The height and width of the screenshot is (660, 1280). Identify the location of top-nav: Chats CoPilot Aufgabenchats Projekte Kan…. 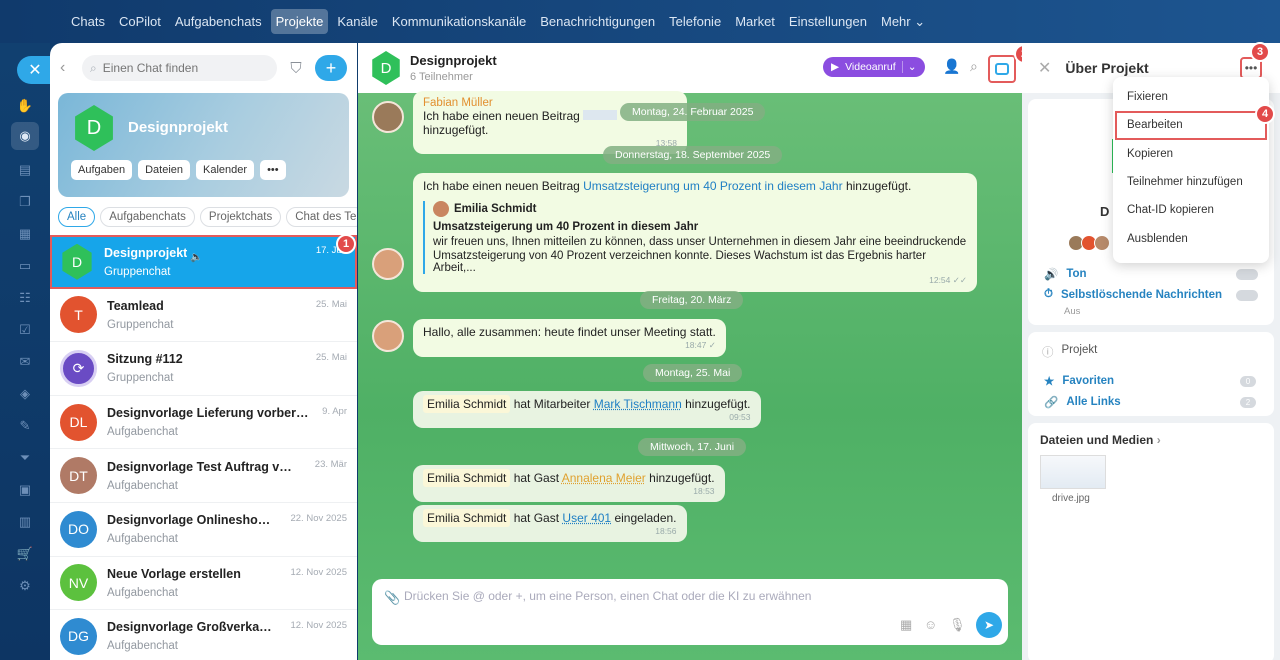
(498, 22).